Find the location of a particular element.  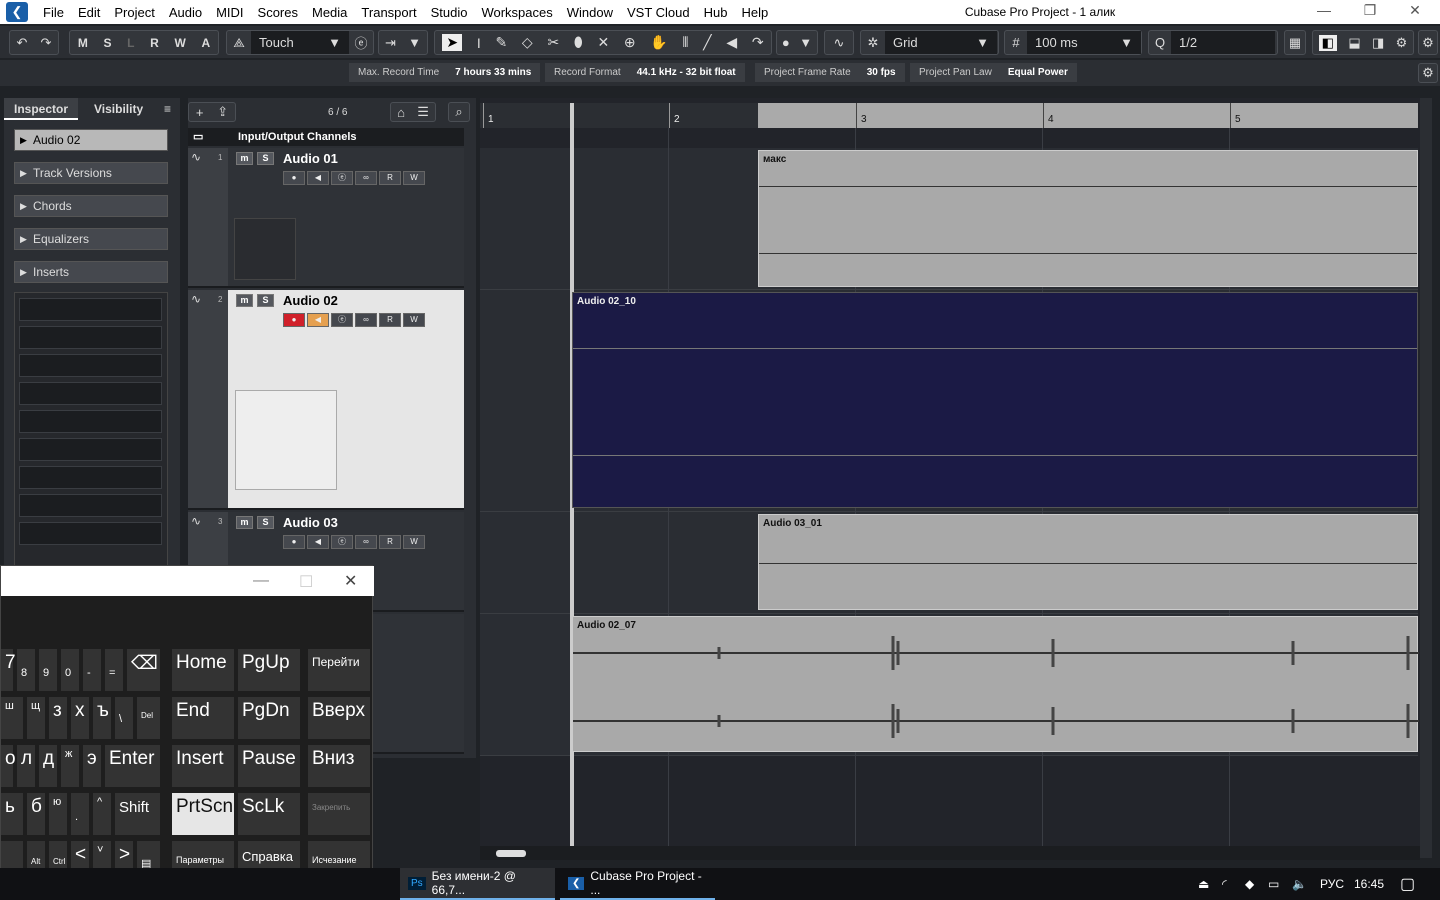

menu-audio: Audio is located at coordinates (185, 12).